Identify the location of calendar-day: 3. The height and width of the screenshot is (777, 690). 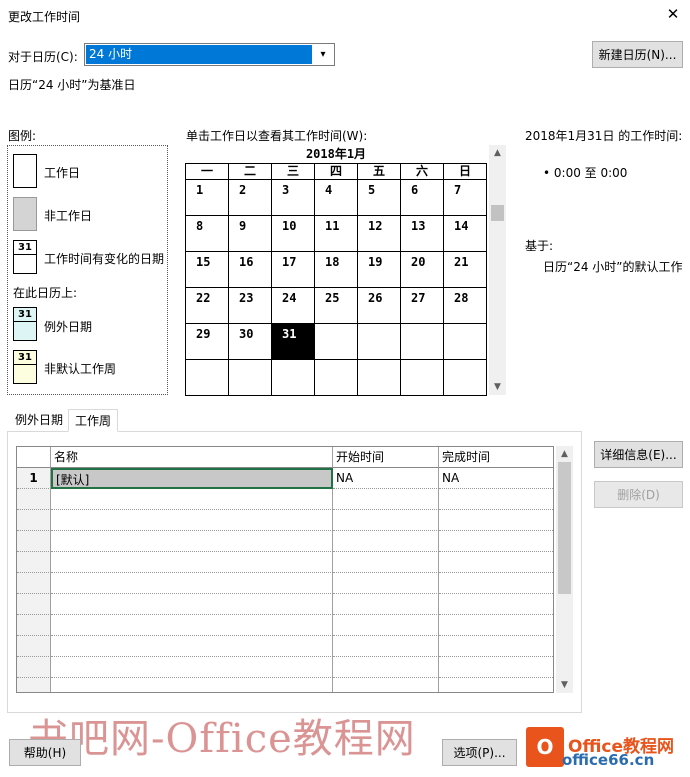
(293, 198).